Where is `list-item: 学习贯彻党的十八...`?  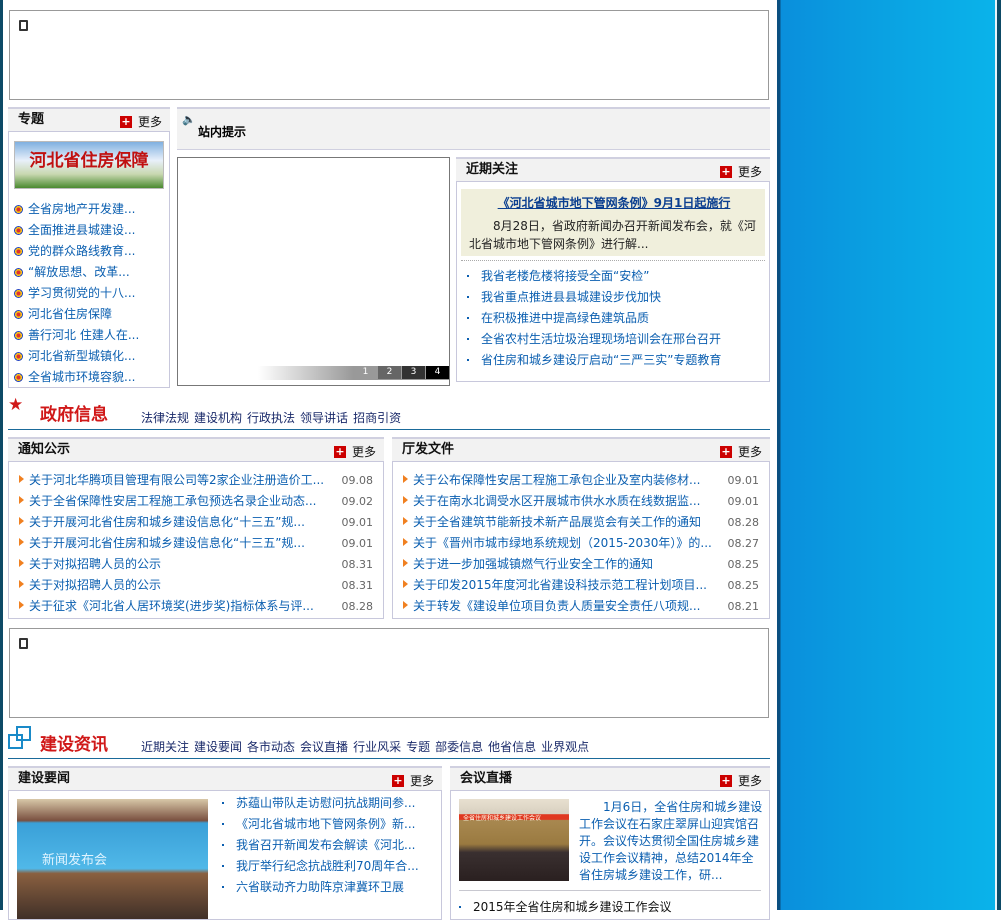
list-item: 学习贯彻党的十八... is located at coordinates (89, 293).